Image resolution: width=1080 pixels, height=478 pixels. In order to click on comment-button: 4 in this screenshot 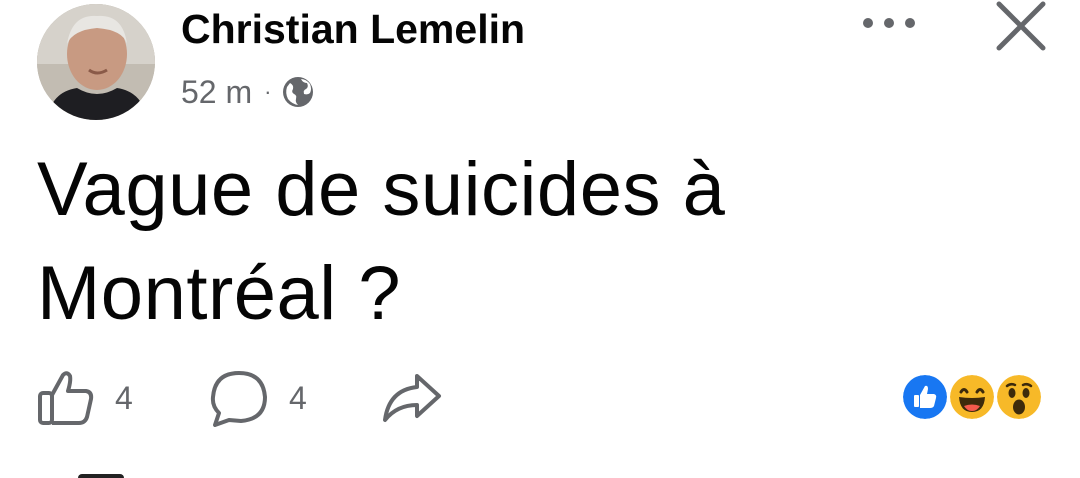, I will do `click(295, 398)`.